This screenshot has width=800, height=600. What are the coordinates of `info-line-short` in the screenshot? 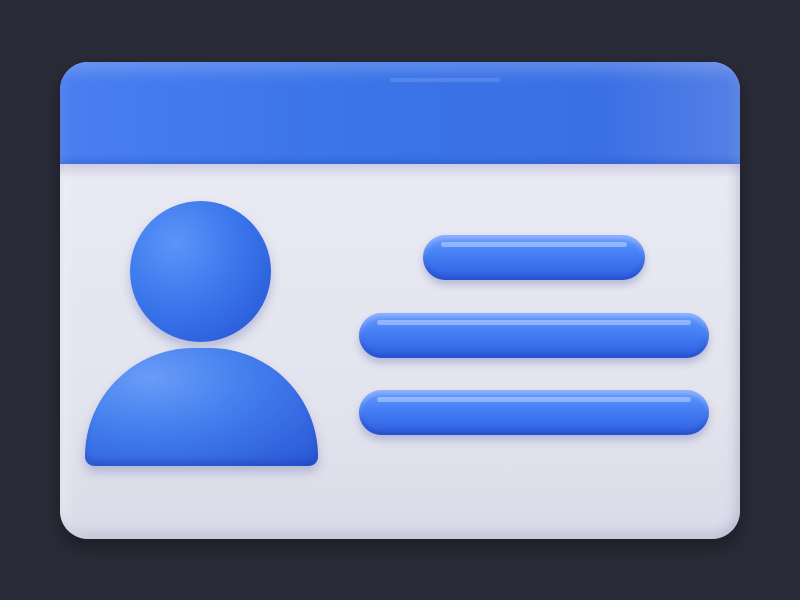 It's located at (534, 257).